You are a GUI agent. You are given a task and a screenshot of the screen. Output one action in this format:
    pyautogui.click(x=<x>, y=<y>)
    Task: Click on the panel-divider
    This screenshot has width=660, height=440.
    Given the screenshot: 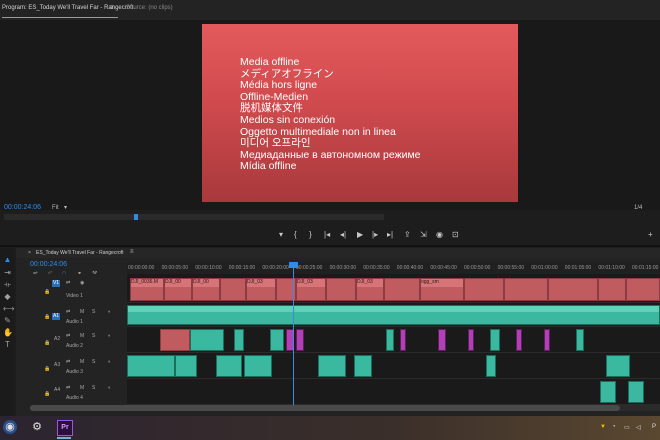 What is the action you would take?
    pyautogui.click(x=330, y=246)
    